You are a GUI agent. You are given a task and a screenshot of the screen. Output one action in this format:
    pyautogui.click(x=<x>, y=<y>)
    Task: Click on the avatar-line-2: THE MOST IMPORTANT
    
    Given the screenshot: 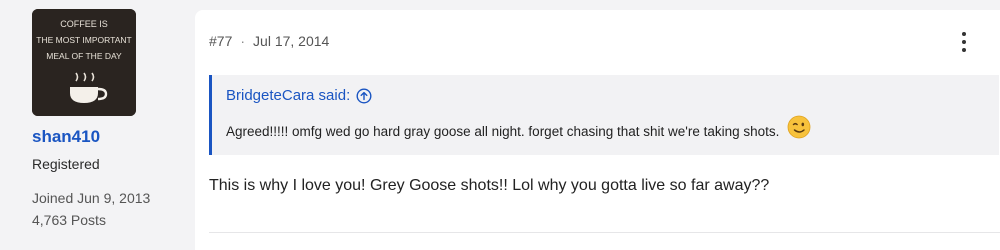 What is the action you would take?
    pyautogui.click(x=83, y=40)
    